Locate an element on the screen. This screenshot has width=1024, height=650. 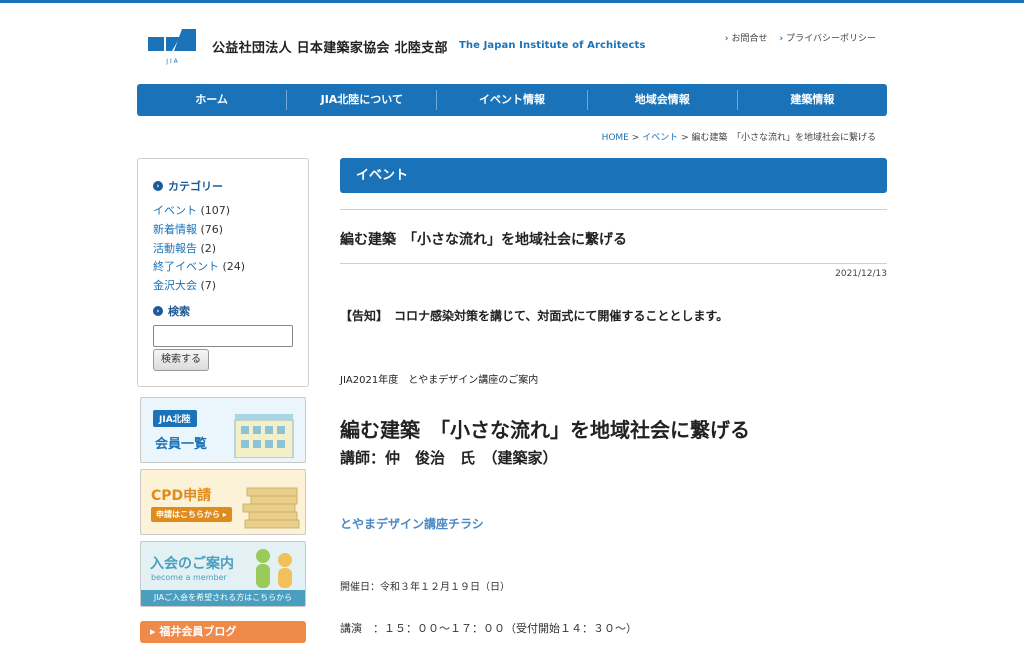
jia-logo: J I A is located at coordinates (172, 47).